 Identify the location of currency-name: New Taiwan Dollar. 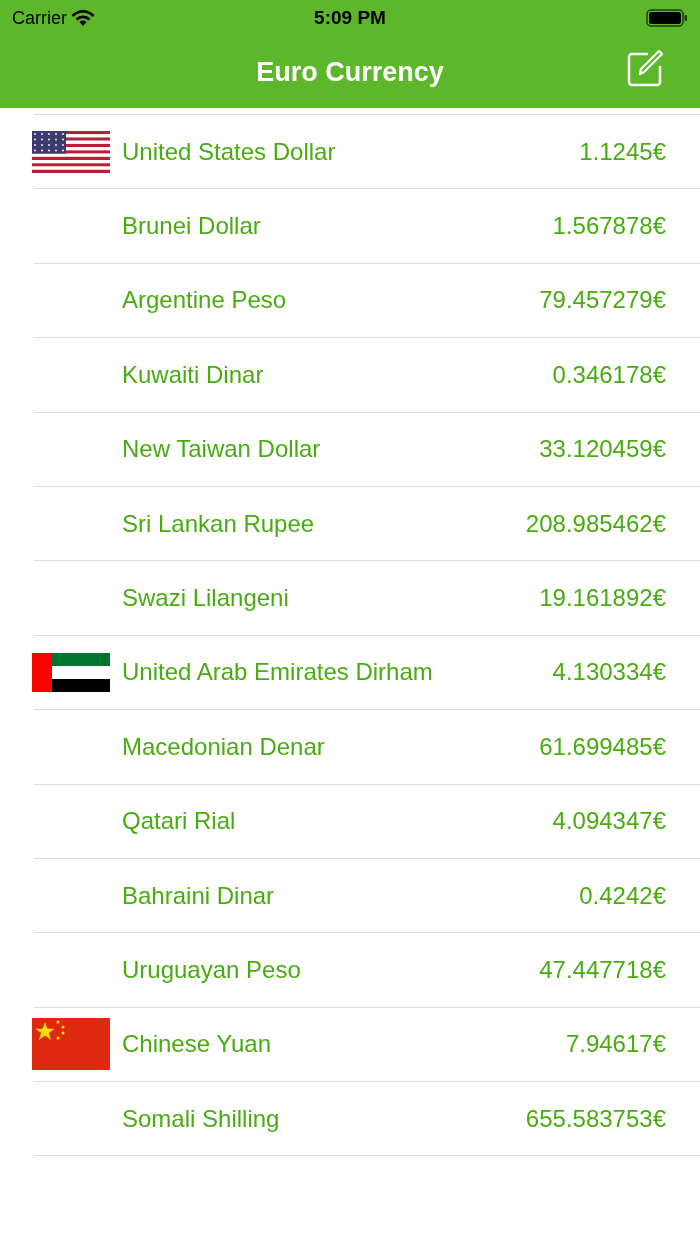
(221, 449).